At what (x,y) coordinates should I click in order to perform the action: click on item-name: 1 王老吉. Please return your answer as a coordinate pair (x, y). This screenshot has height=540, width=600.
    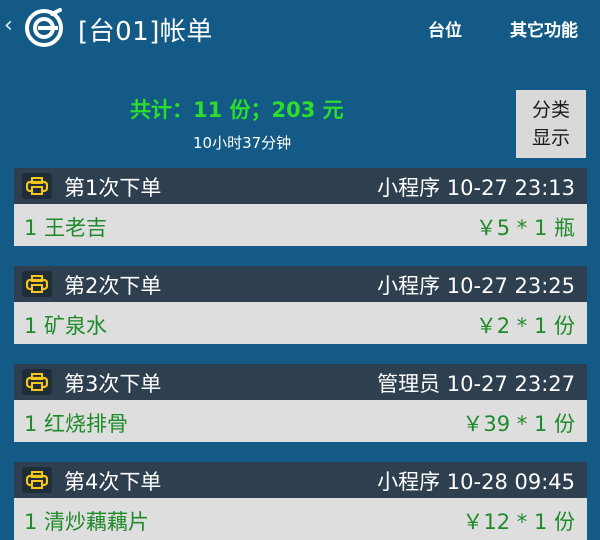
    Looking at the image, I should click on (66, 228).